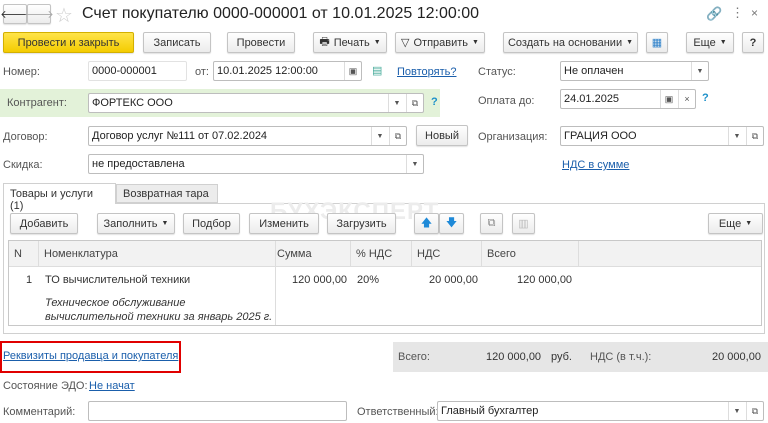 This screenshot has height=423, width=768. I want to click on comment-label: Комментарий:, so click(39, 412).